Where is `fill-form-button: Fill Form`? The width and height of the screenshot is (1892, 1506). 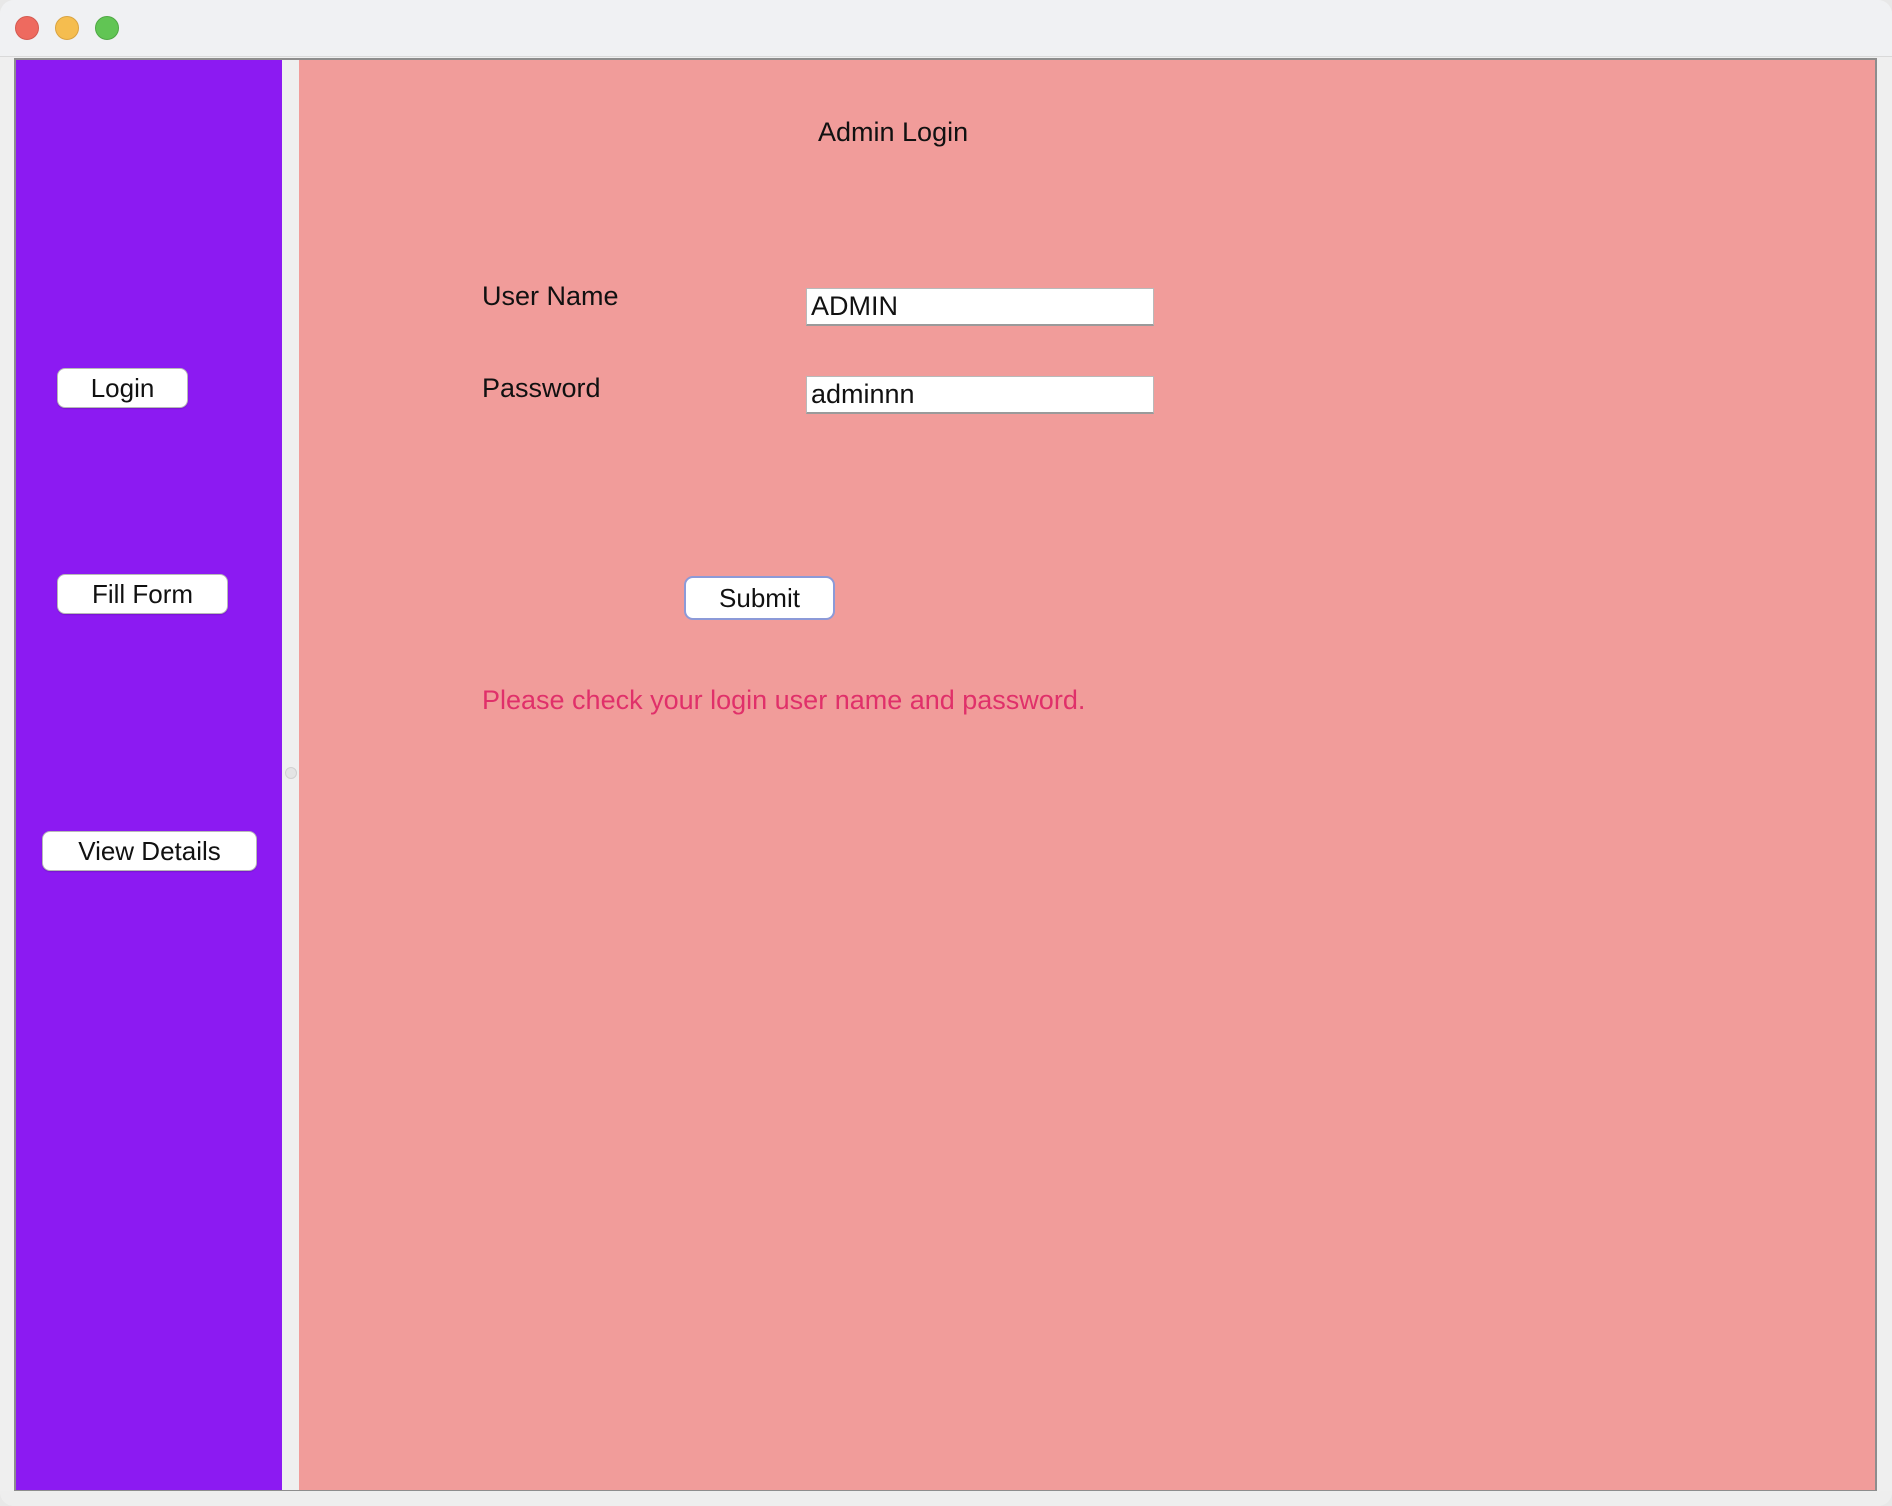
fill-form-button: Fill Form is located at coordinates (142, 594).